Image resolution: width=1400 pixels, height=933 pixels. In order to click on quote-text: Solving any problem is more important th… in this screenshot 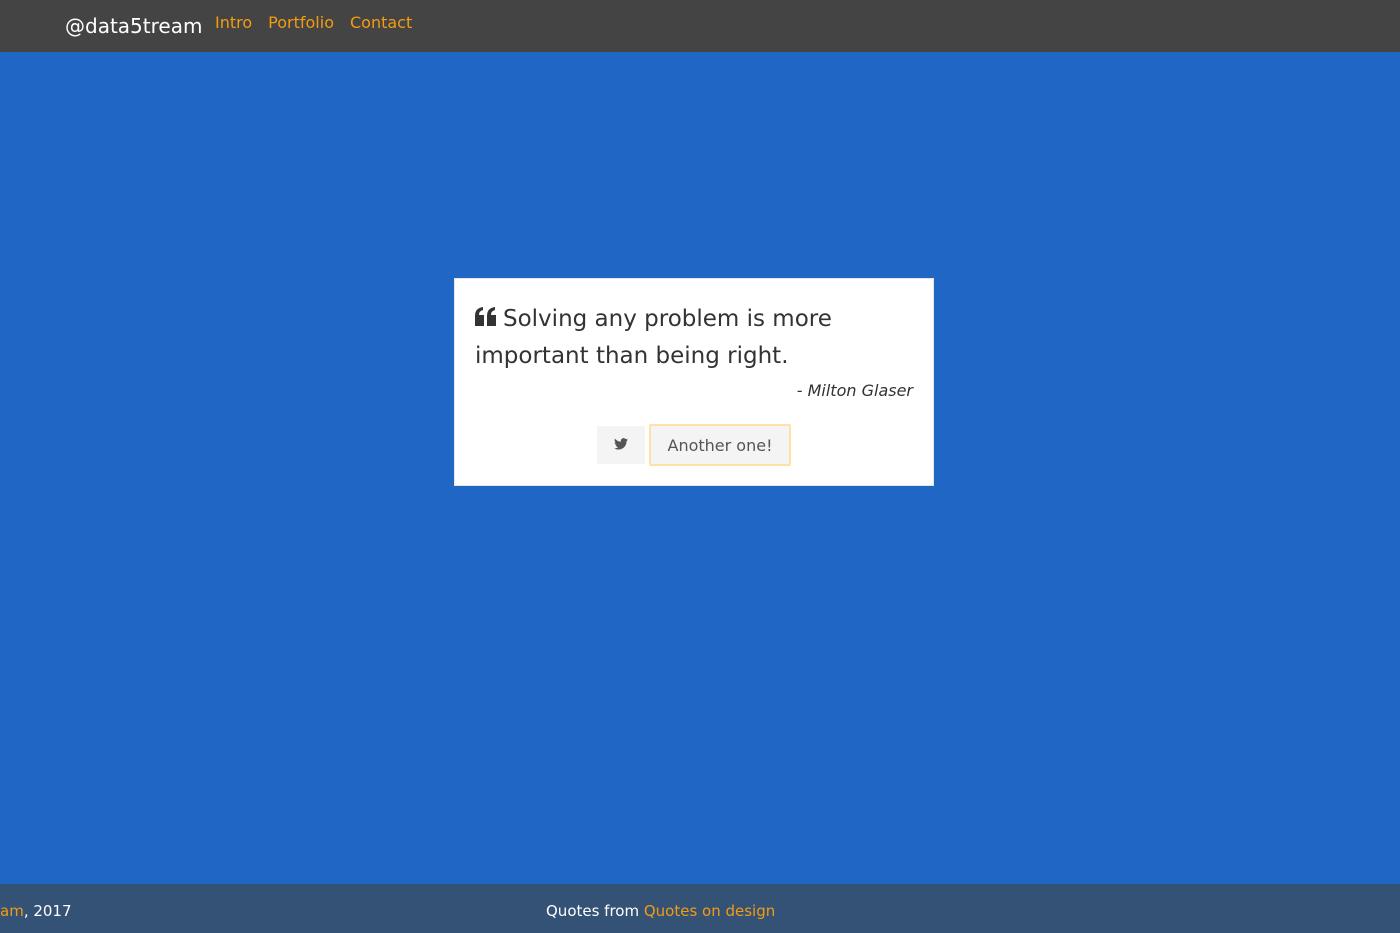, I will do `click(653, 337)`.